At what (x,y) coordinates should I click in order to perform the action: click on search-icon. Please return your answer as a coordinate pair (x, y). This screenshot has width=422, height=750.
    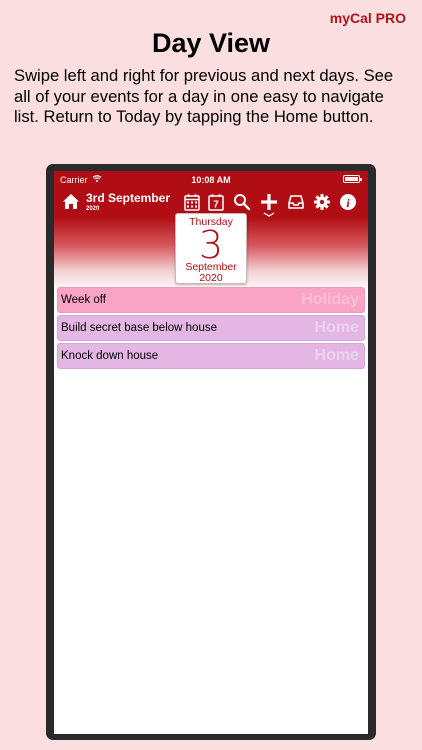
    Looking at the image, I should click on (242, 202).